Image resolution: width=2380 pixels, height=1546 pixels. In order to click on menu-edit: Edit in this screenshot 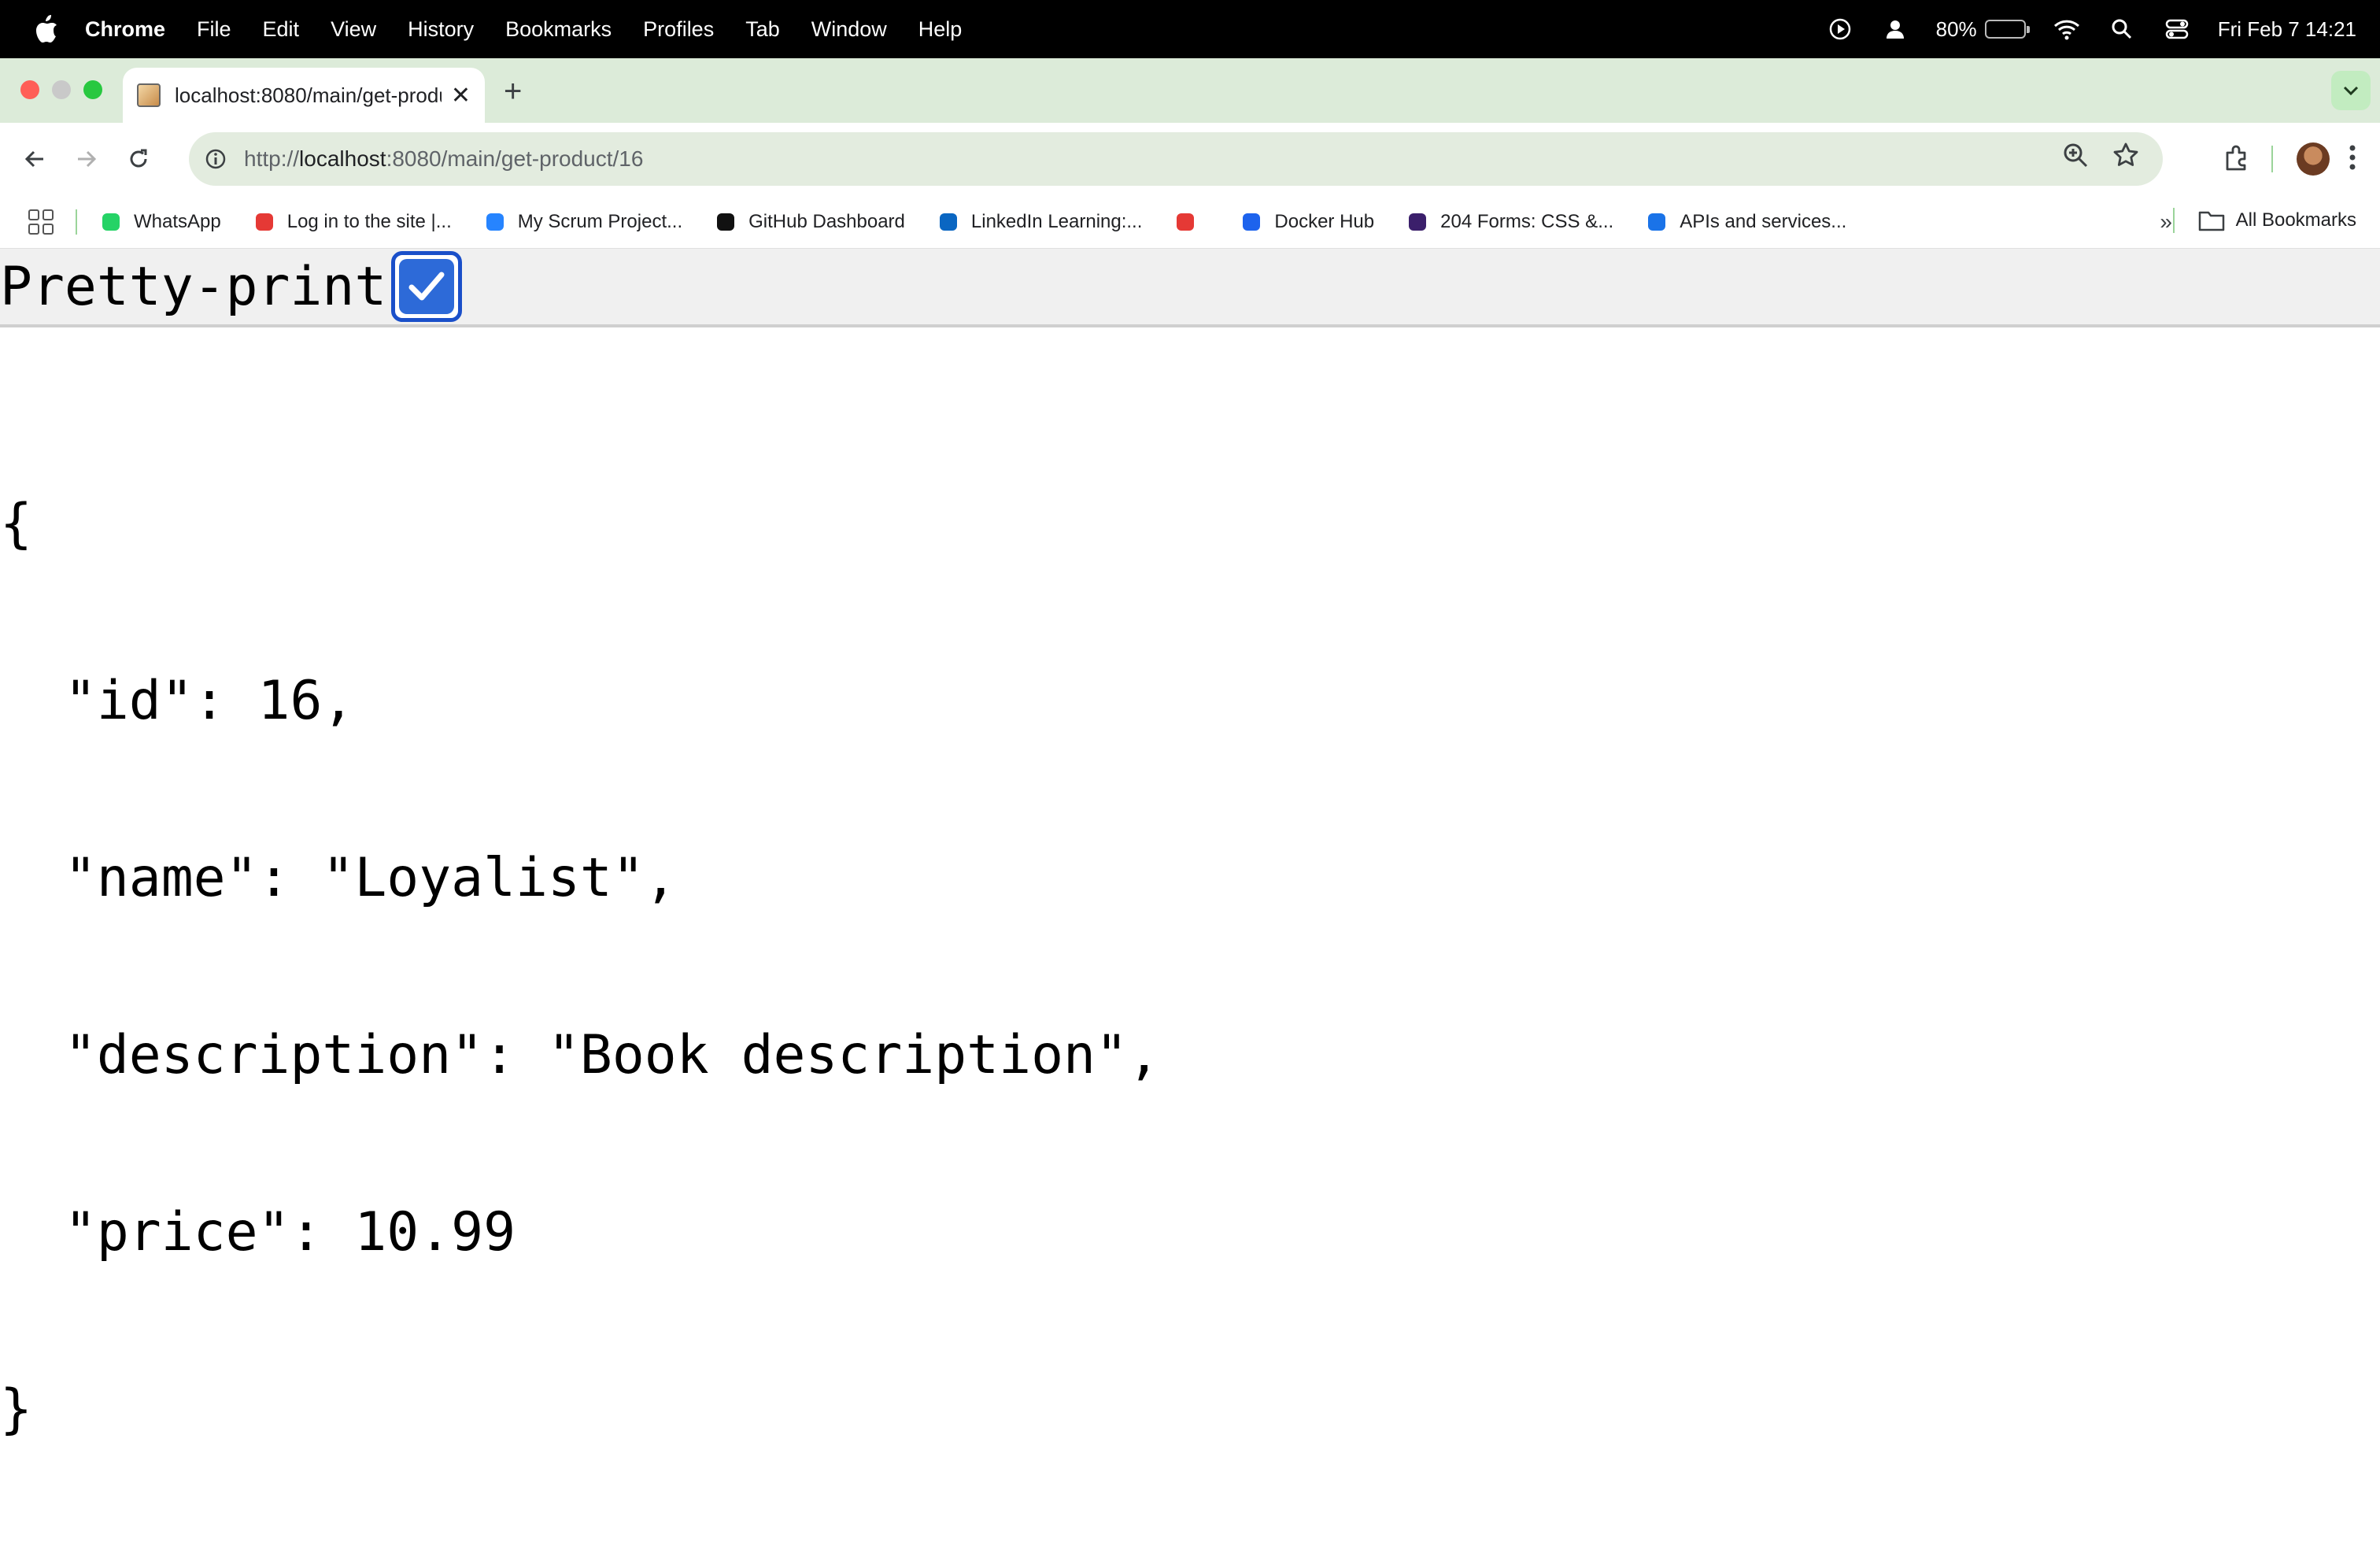, I will do `click(281, 29)`.